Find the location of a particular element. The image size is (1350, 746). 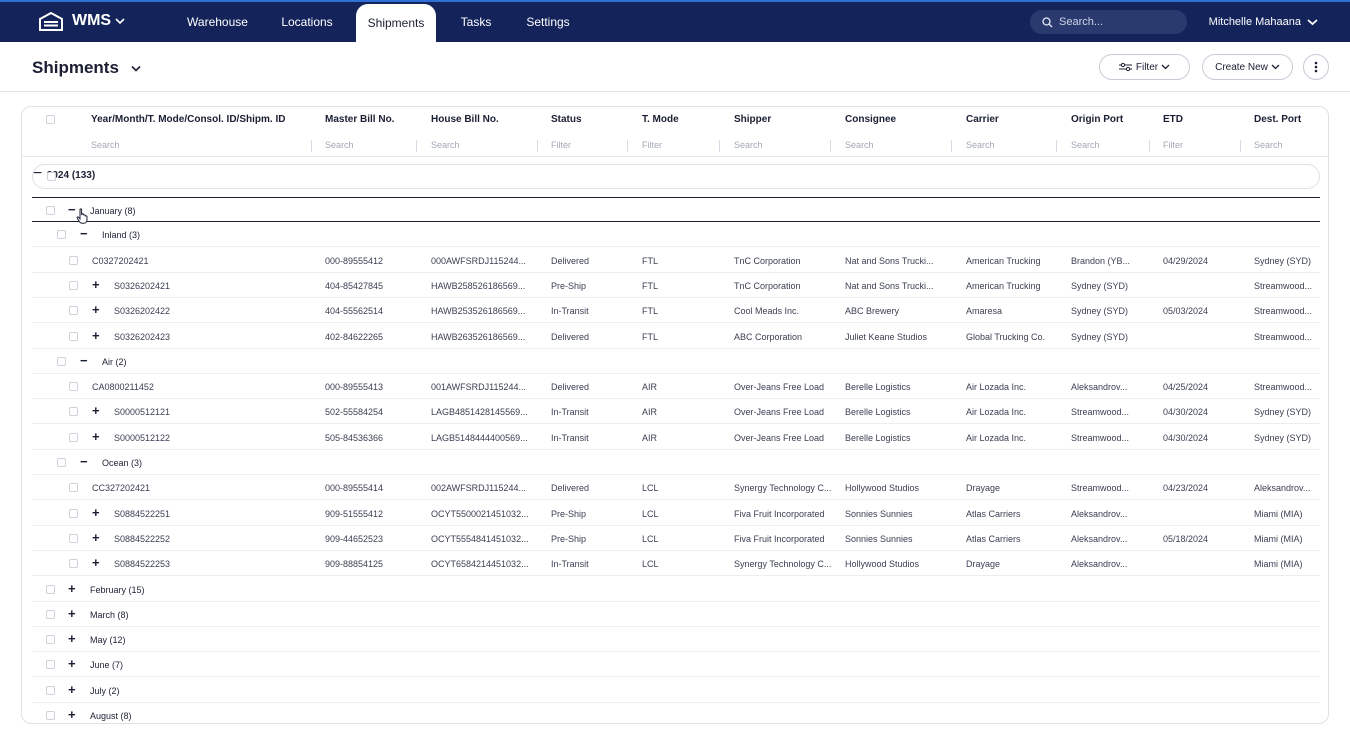

shipment-id: S0884522251 is located at coordinates (142, 514).